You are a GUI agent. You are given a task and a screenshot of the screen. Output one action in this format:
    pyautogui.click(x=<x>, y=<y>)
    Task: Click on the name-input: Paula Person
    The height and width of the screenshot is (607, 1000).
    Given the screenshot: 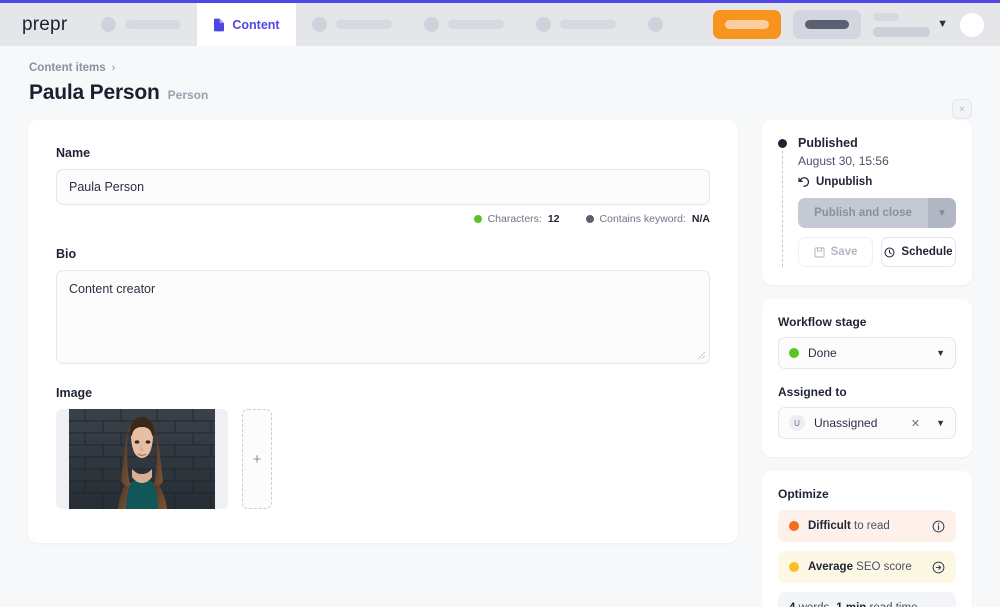 What is the action you would take?
    pyautogui.click(x=383, y=187)
    